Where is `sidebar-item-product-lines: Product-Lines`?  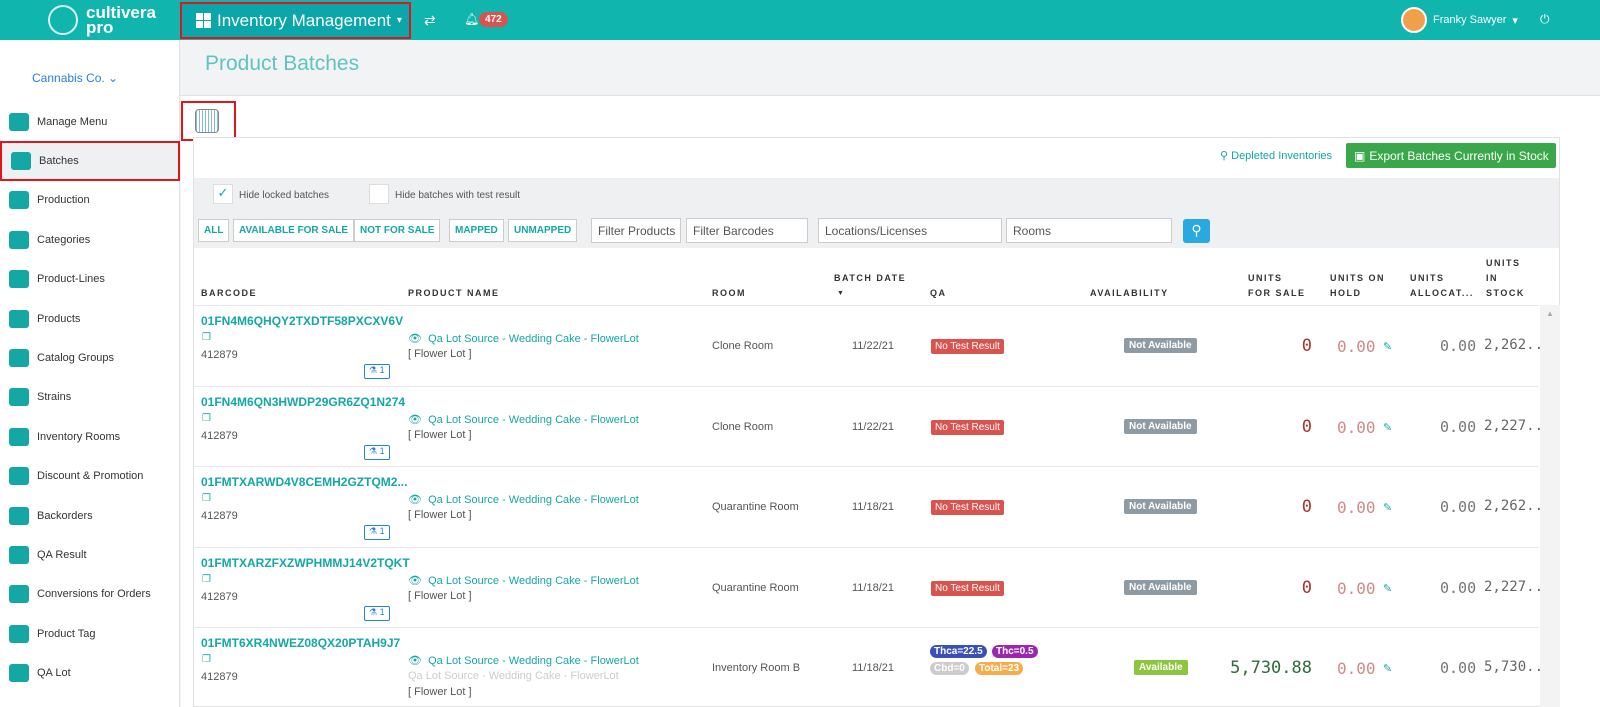
sidebar-item-product-lines: Product-Lines is located at coordinates (90, 279).